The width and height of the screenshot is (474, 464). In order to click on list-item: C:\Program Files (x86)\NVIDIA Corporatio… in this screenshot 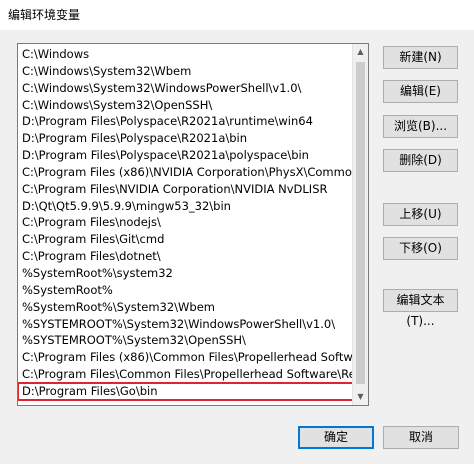, I will do `click(186, 172)`.